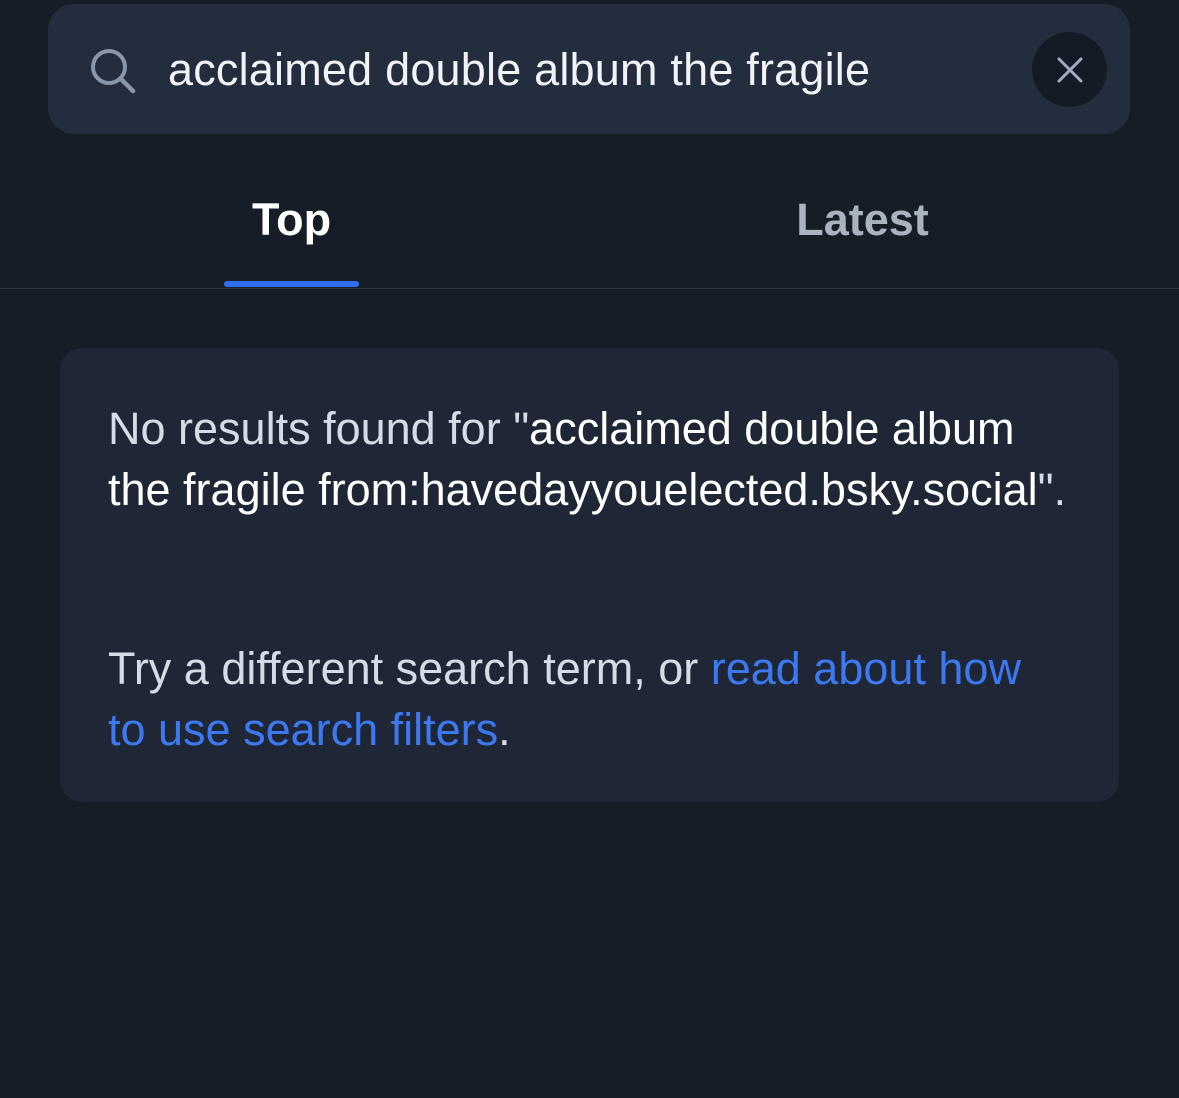  I want to click on tab-top-label: Top, so click(291, 219).